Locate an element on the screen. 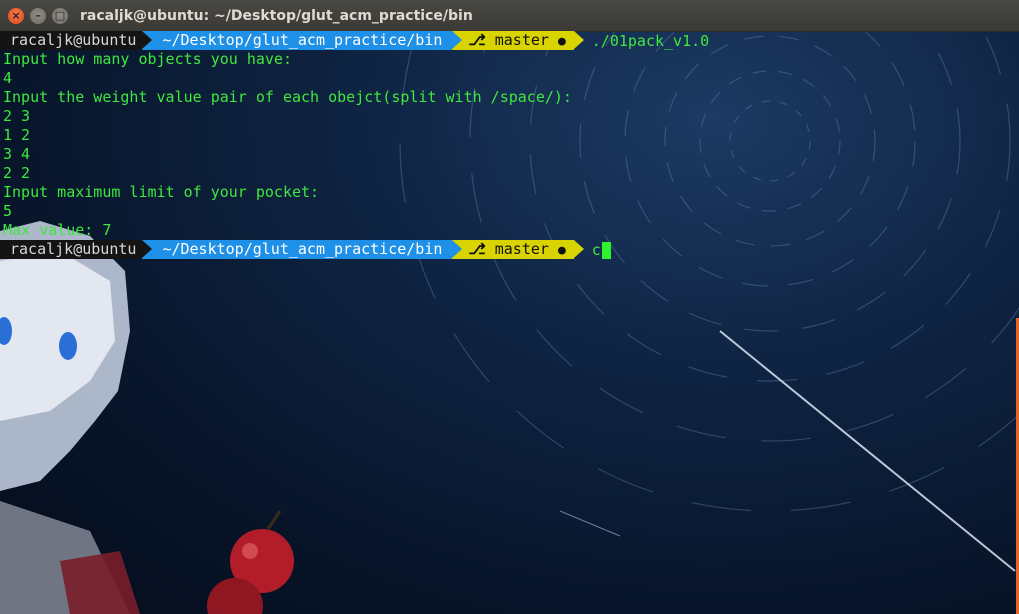  output-line: 5 is located at coordinates (8, 211).